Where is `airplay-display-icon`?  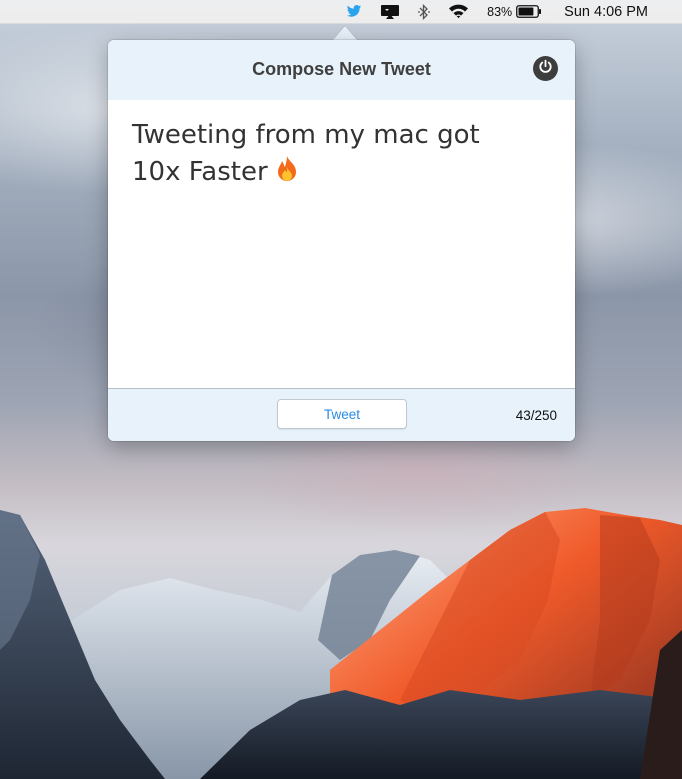 airplay-display-icon is located at coordinates (390, 12).